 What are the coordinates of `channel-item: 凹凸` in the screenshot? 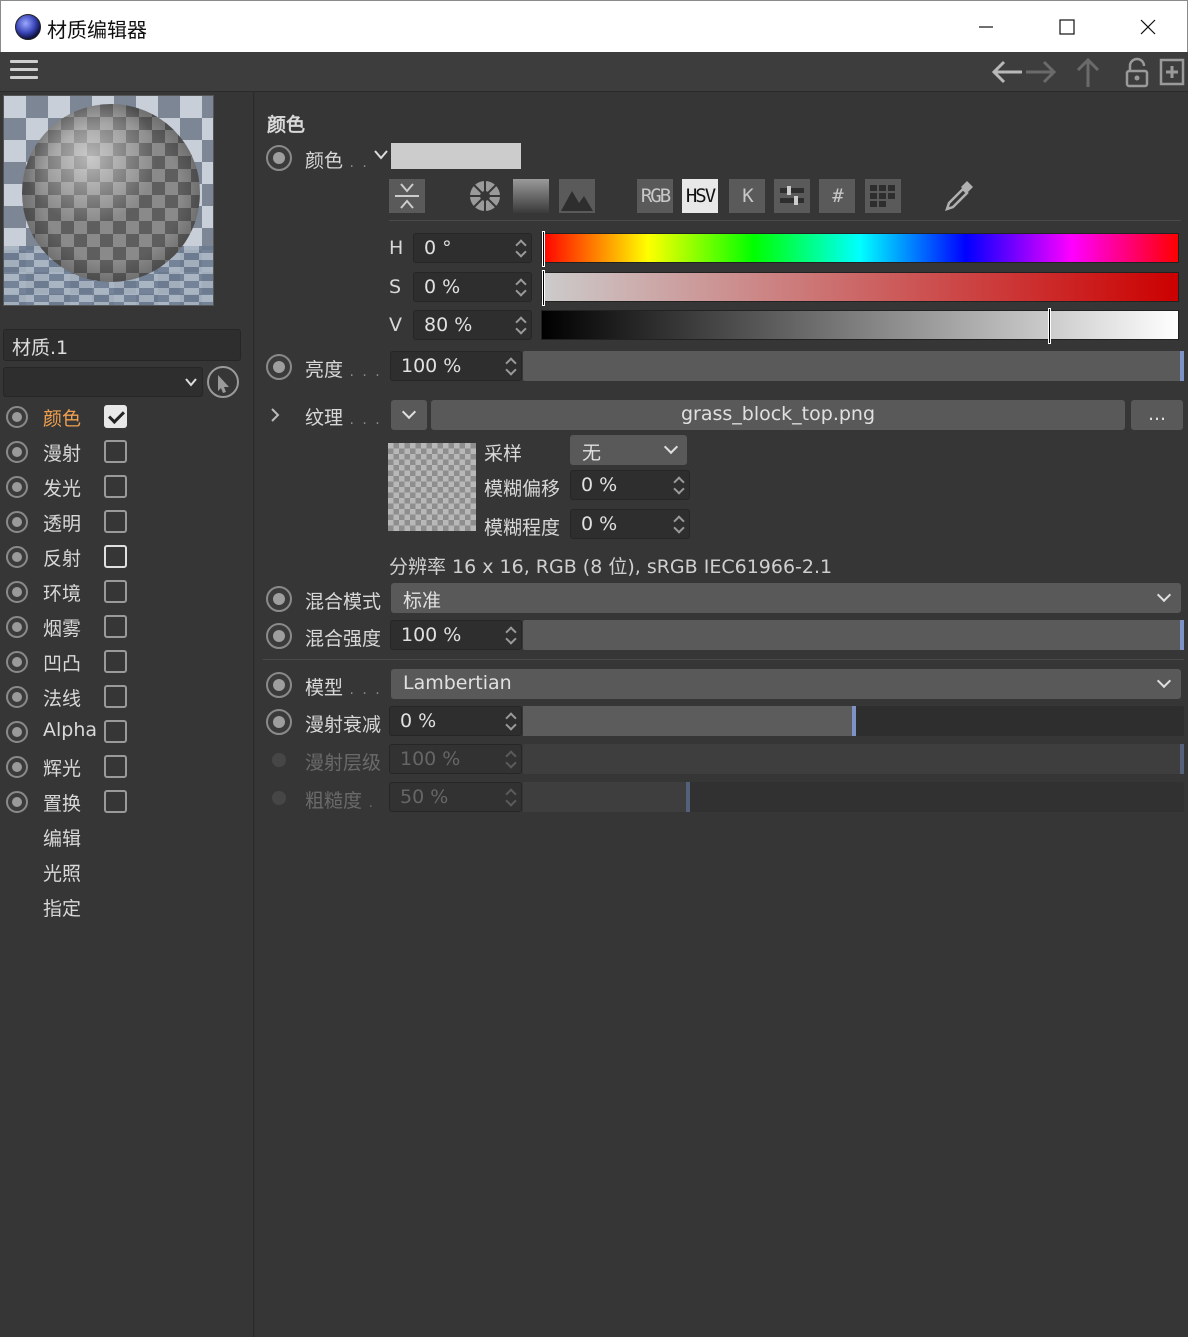 It's located at (127, 661).